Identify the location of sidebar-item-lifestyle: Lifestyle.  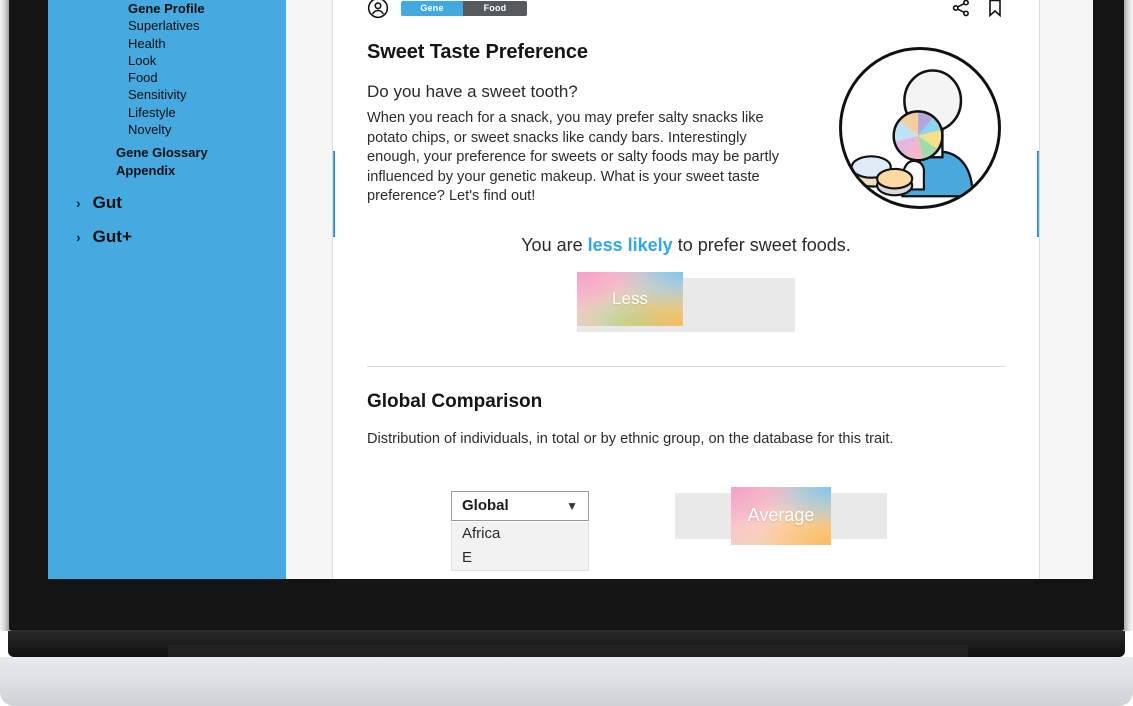
(167, 112).